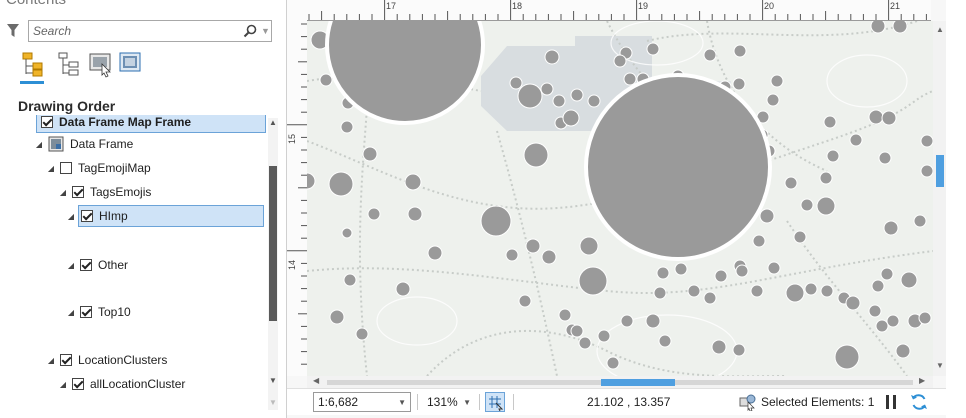 The height and width of the screenshot is (418, 966). I want to click on top-ruler-label: 20, so click(769, 6).